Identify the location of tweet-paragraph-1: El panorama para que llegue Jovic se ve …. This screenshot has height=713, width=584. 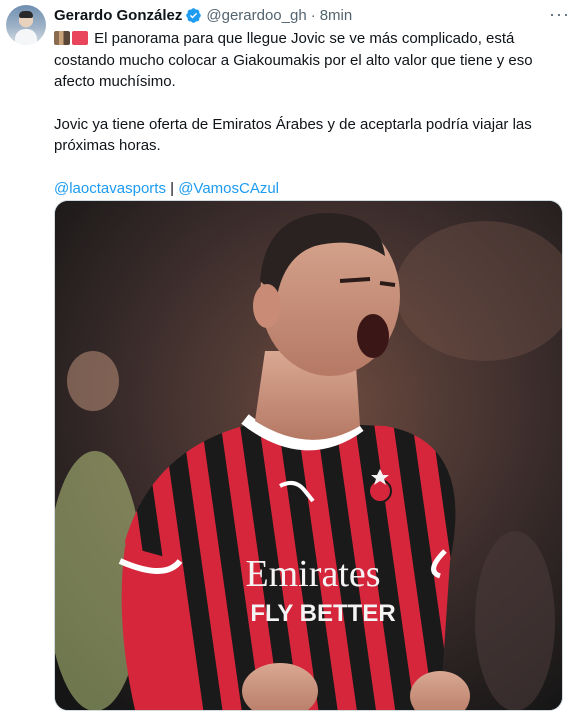
(311, 60).